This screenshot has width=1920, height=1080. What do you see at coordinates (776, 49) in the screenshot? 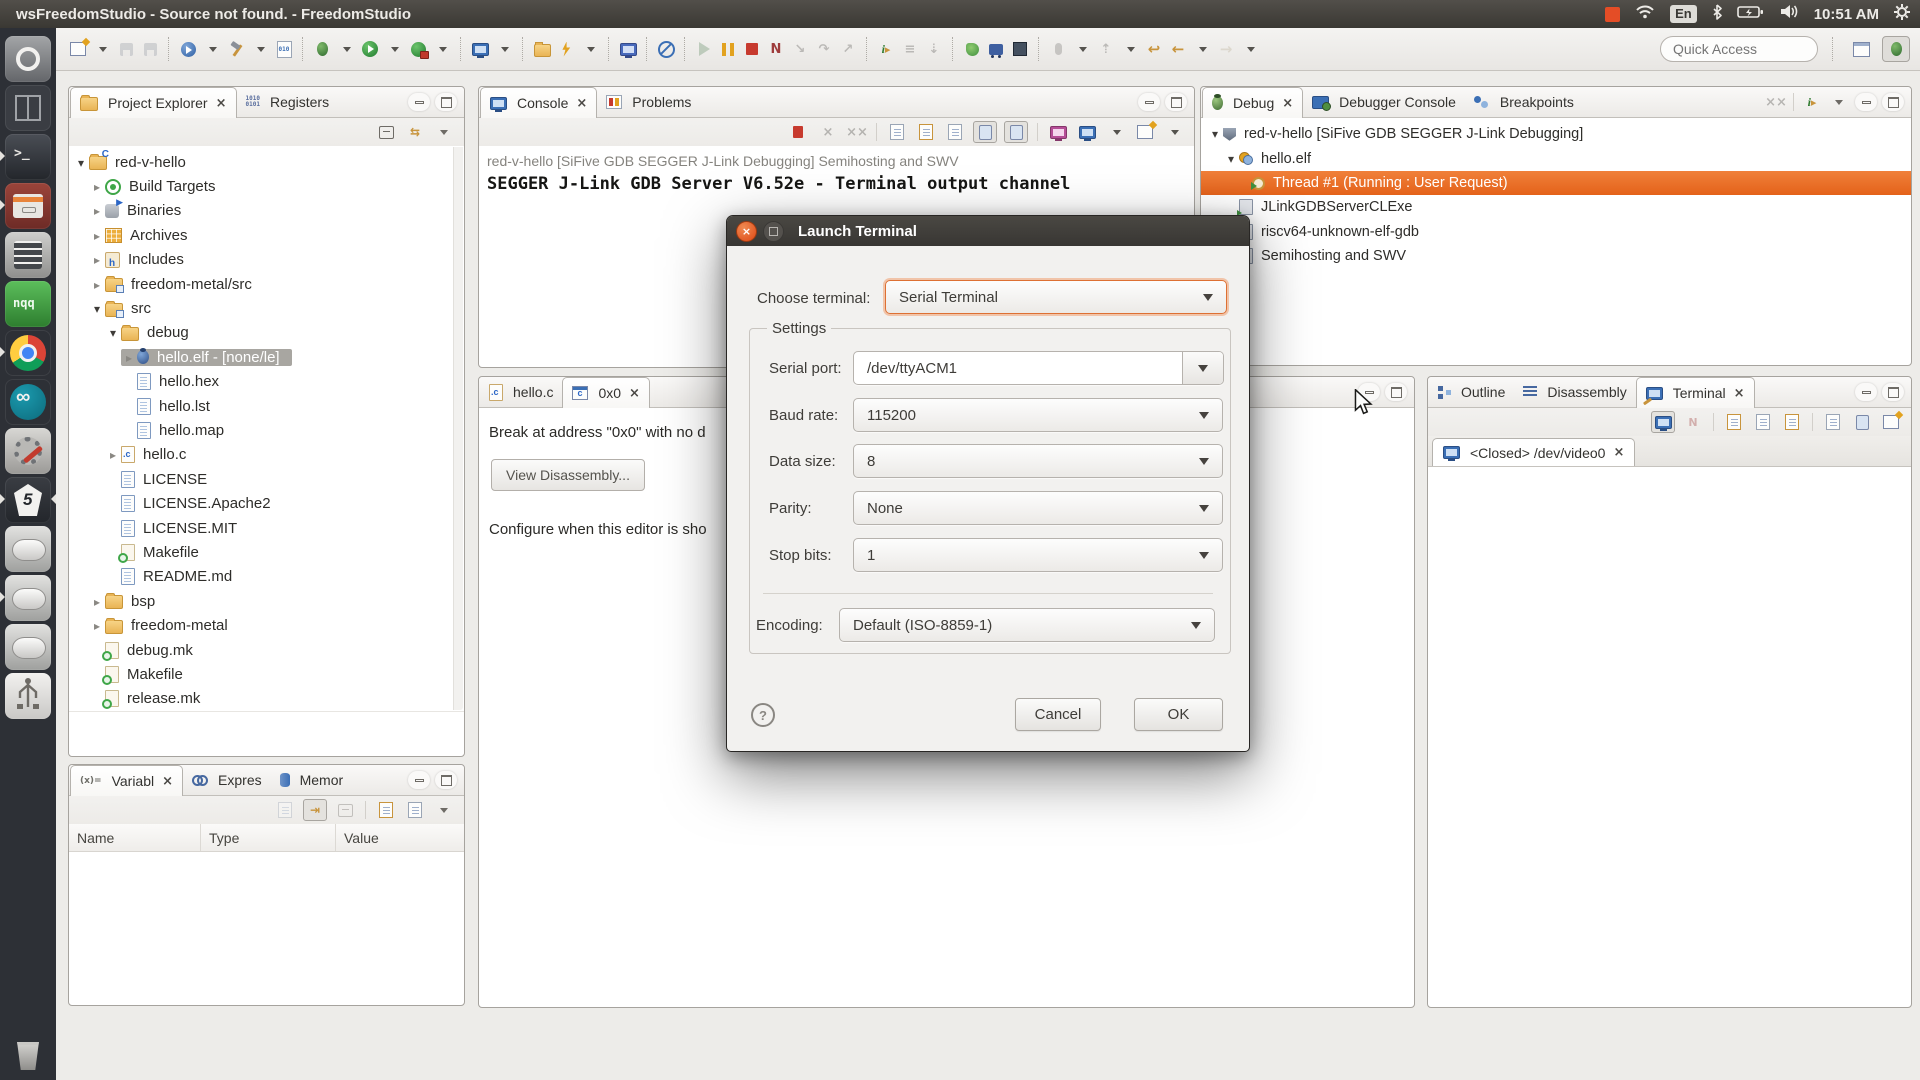
I see `disconnect-button: N` at bounding box center [776, 49].